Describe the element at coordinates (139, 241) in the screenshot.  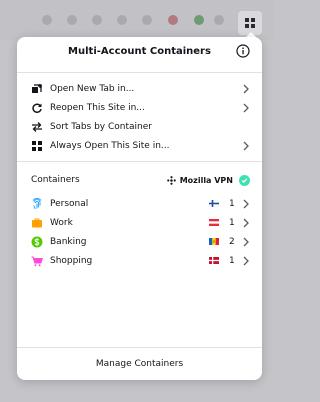
I see `container-item-banking: Banking 2` at that location.